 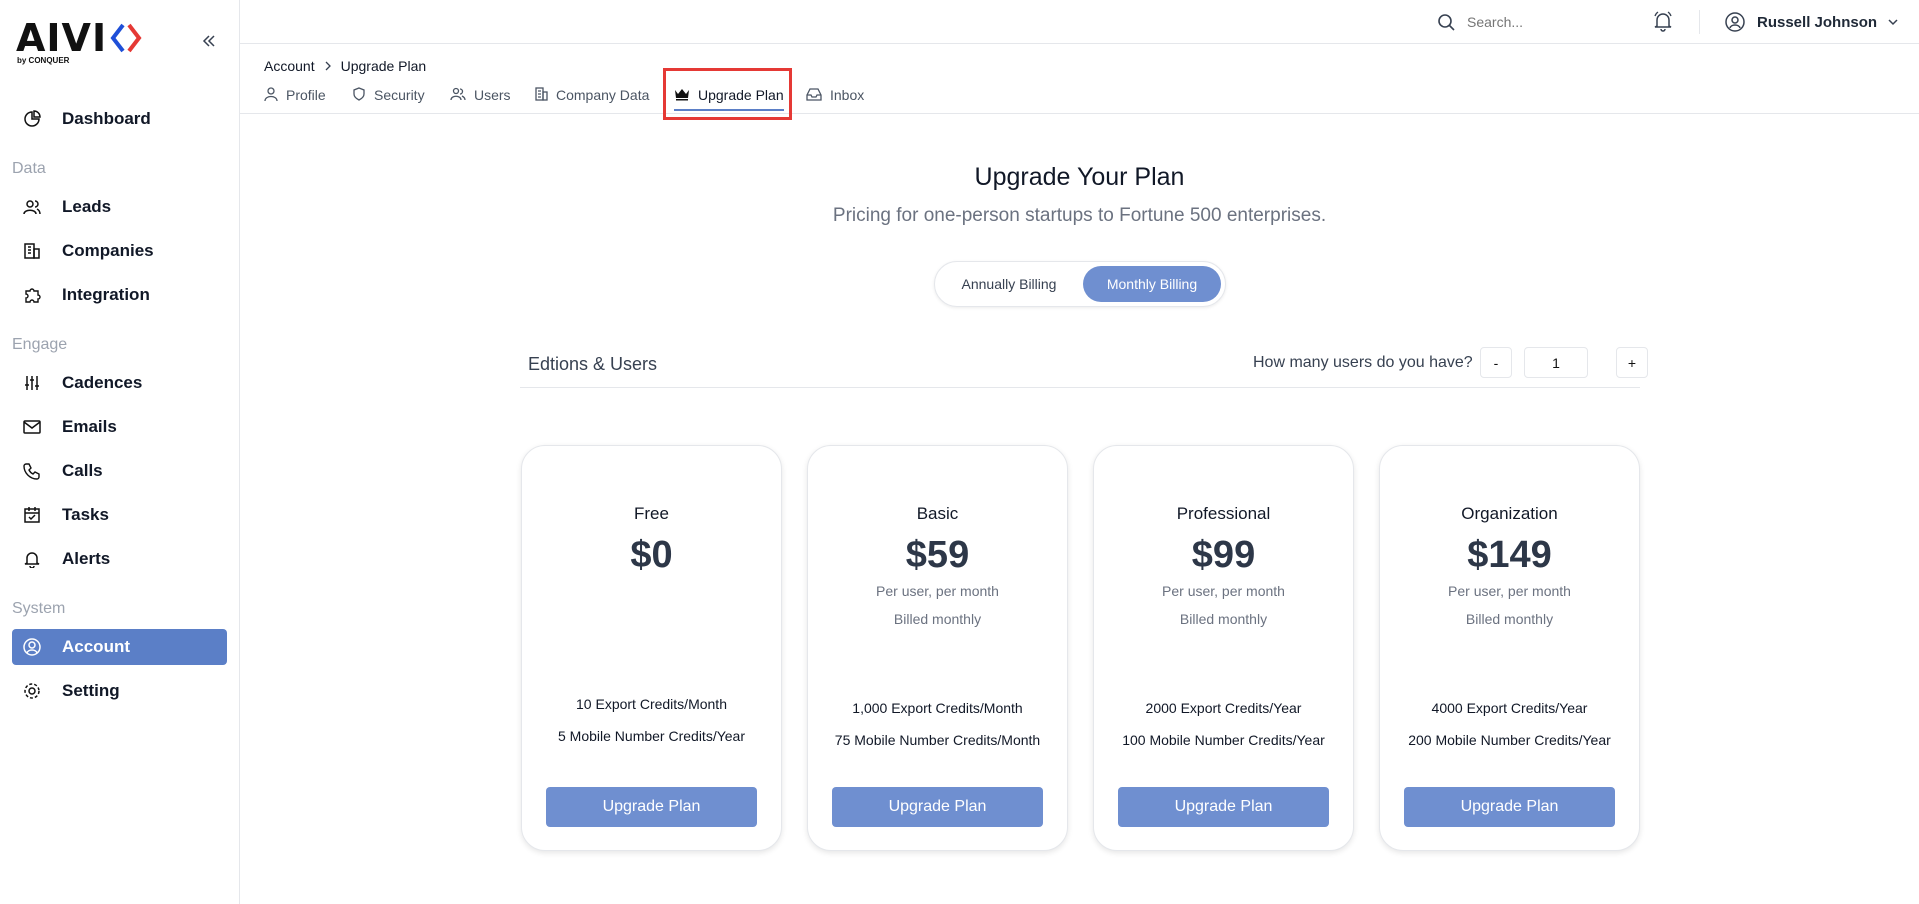 I want to click on users-count-input, so click(x=1556, y=362).